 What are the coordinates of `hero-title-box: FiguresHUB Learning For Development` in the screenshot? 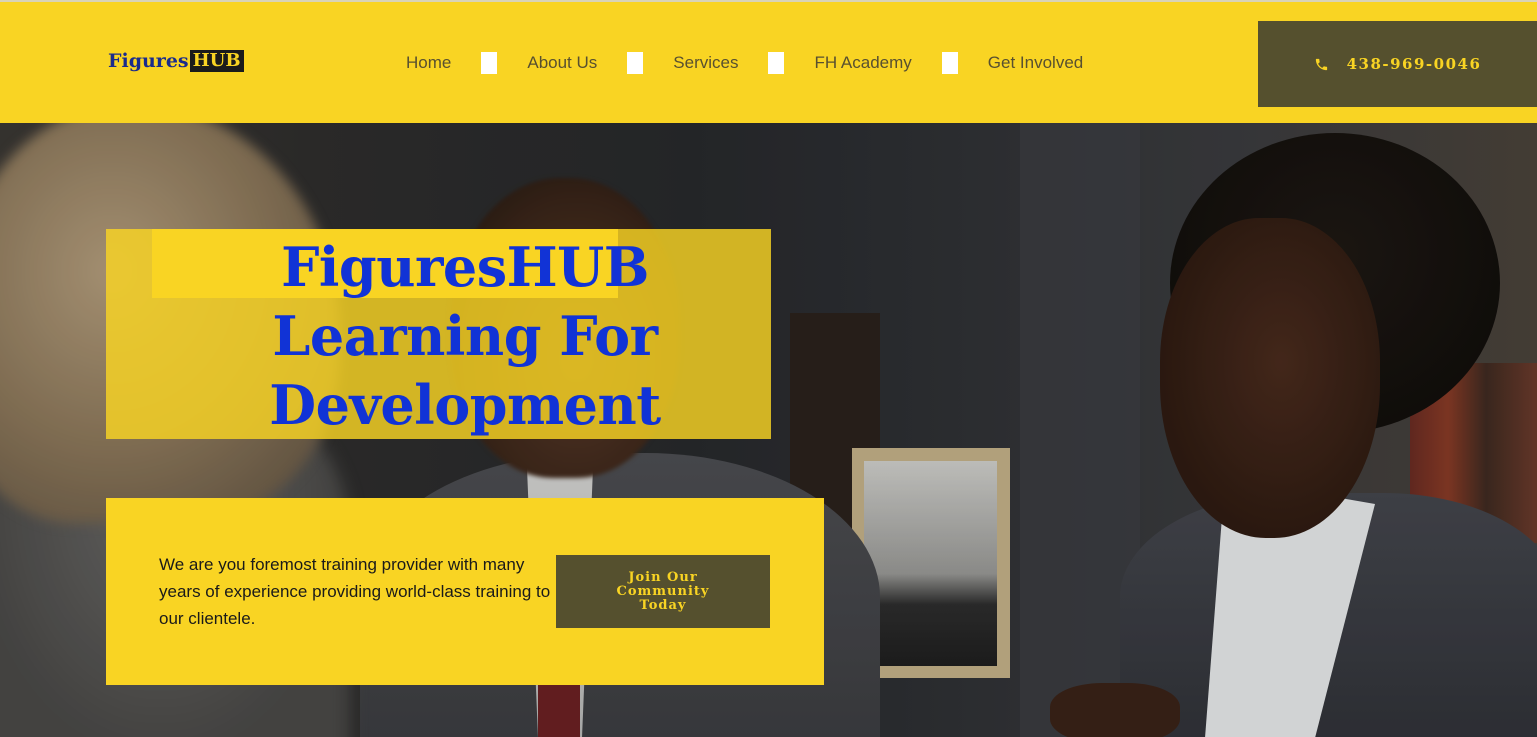 It's located at (438, 334).